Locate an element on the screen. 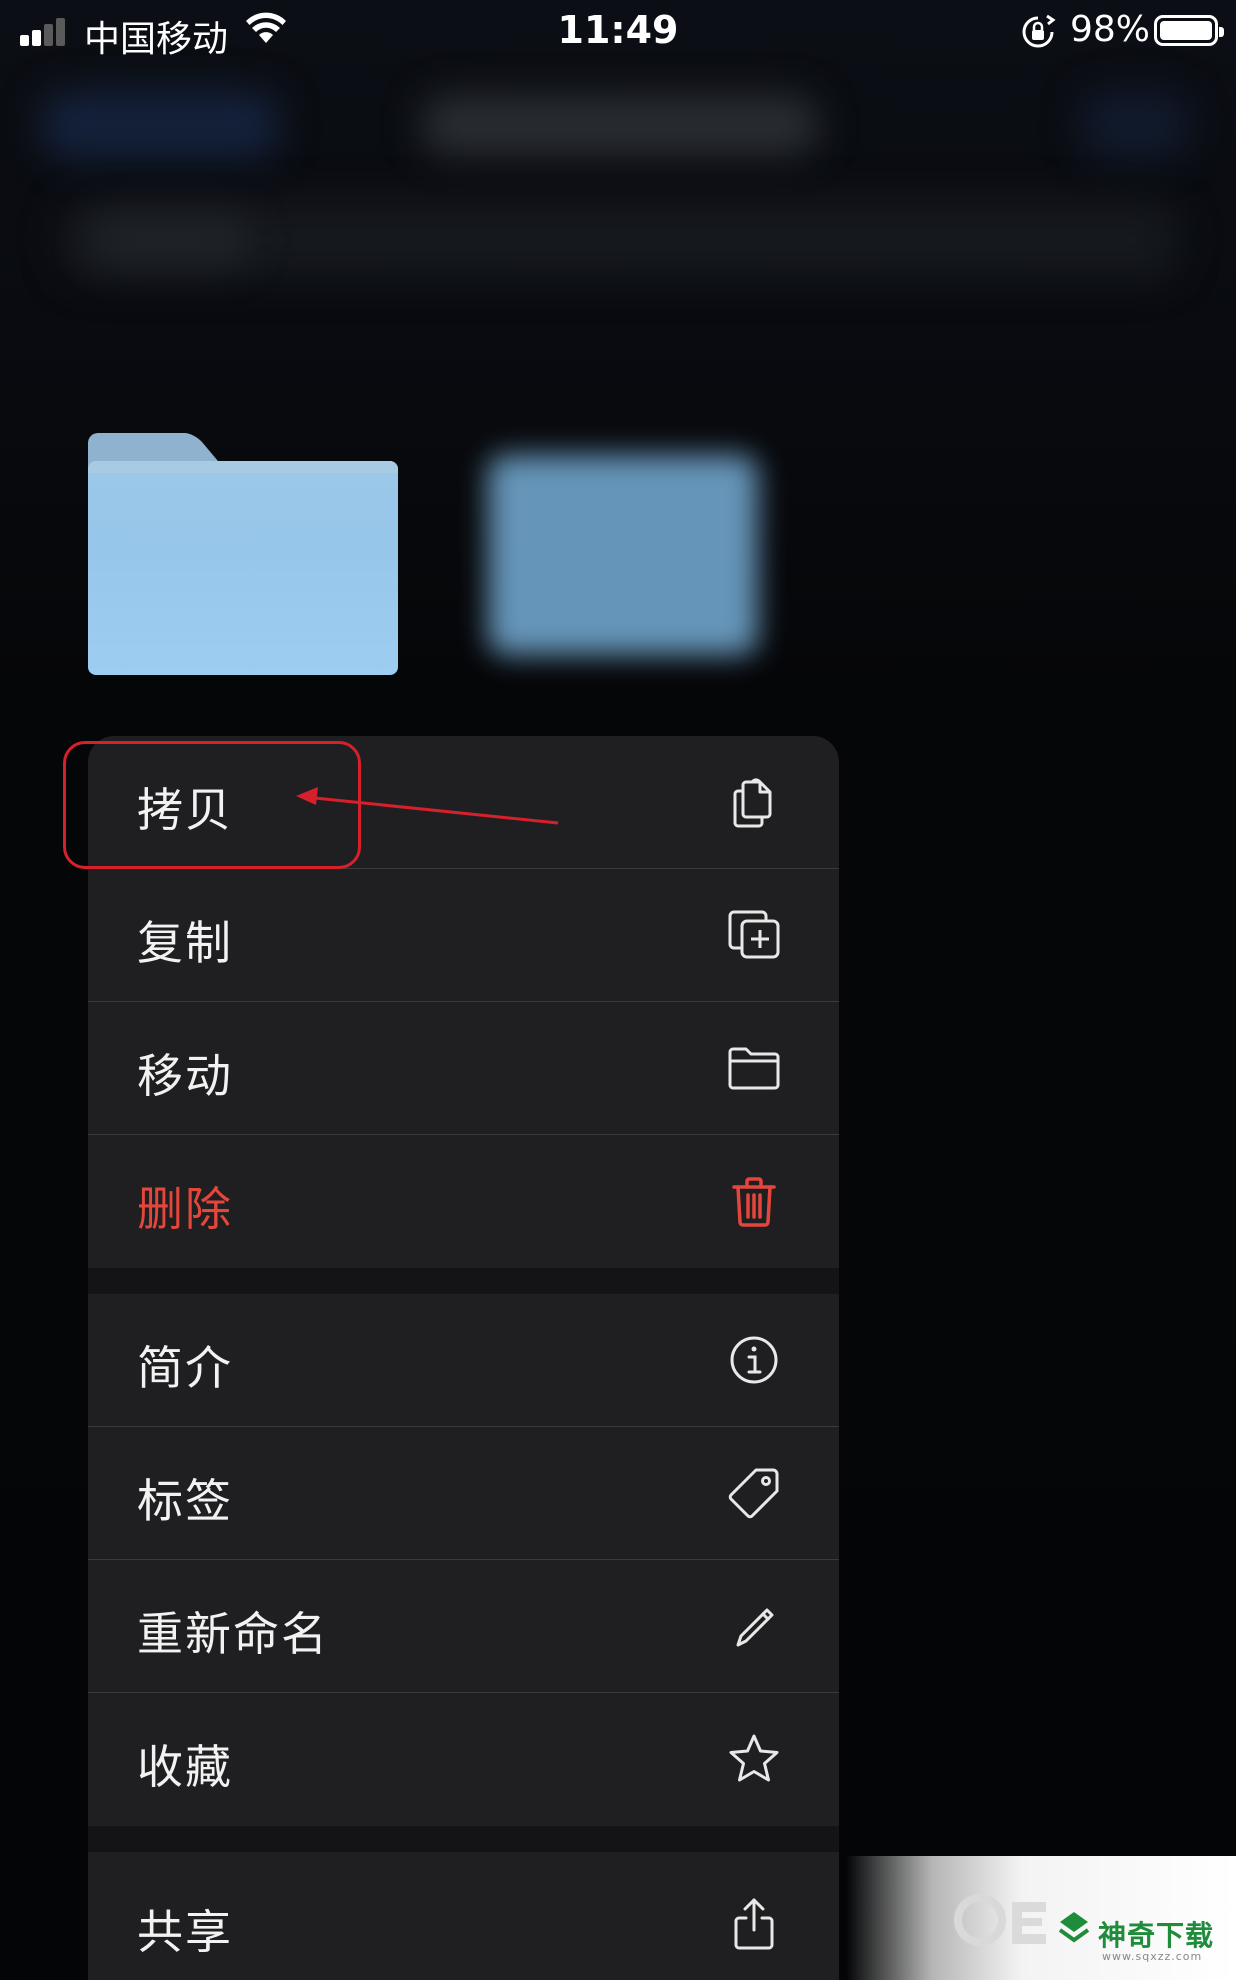  watermark-url: www.sqxzz.com is located at coordinates (1152, 1956).